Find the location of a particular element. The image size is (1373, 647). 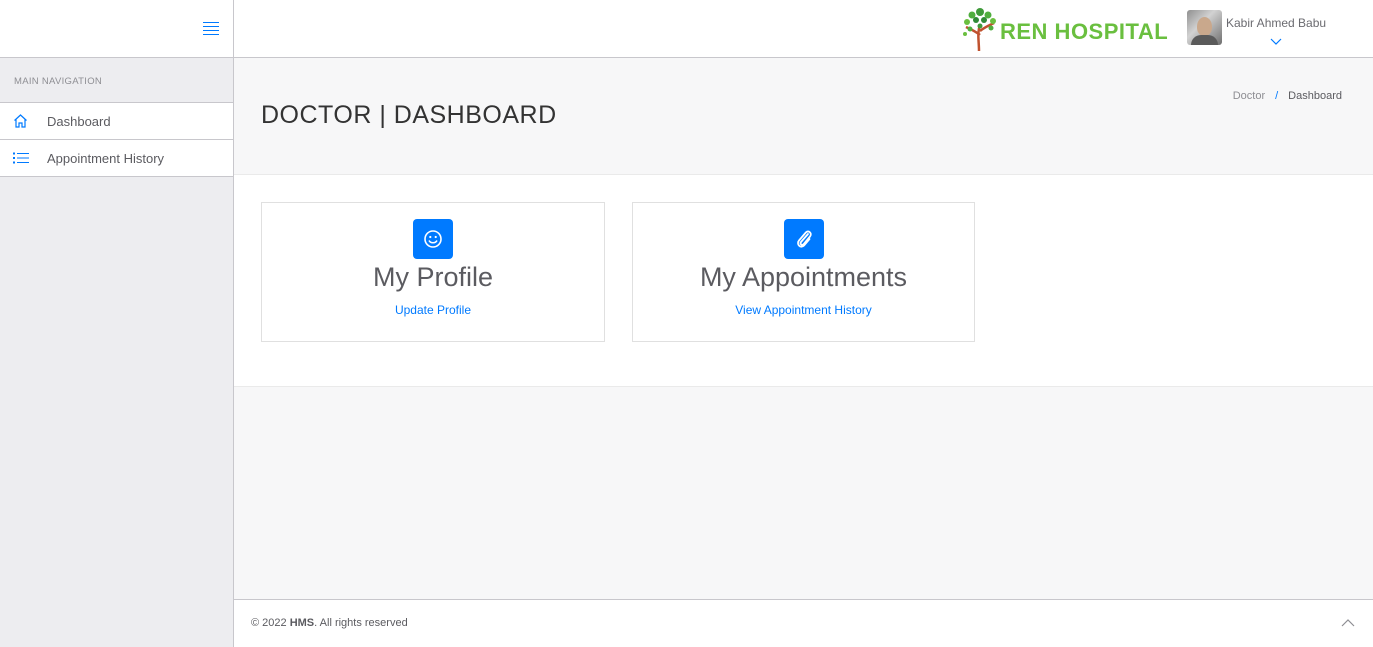

smile-icon is located at coordinates (433, 239).